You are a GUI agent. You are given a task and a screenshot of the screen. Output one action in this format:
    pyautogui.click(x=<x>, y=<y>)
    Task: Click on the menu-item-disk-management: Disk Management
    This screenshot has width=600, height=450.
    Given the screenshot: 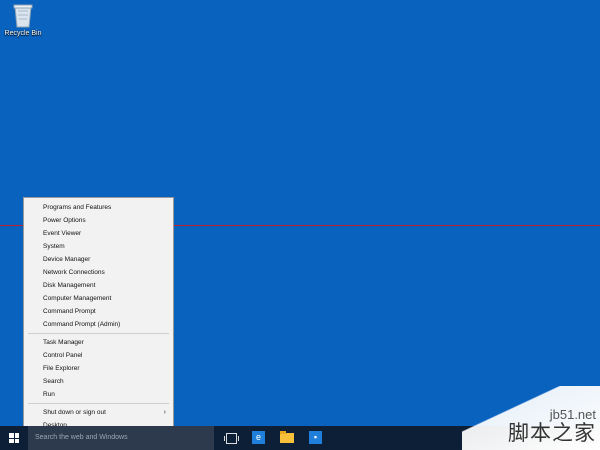 What is the action you would take?
    pyautogui.click(x=98, y=285)
    